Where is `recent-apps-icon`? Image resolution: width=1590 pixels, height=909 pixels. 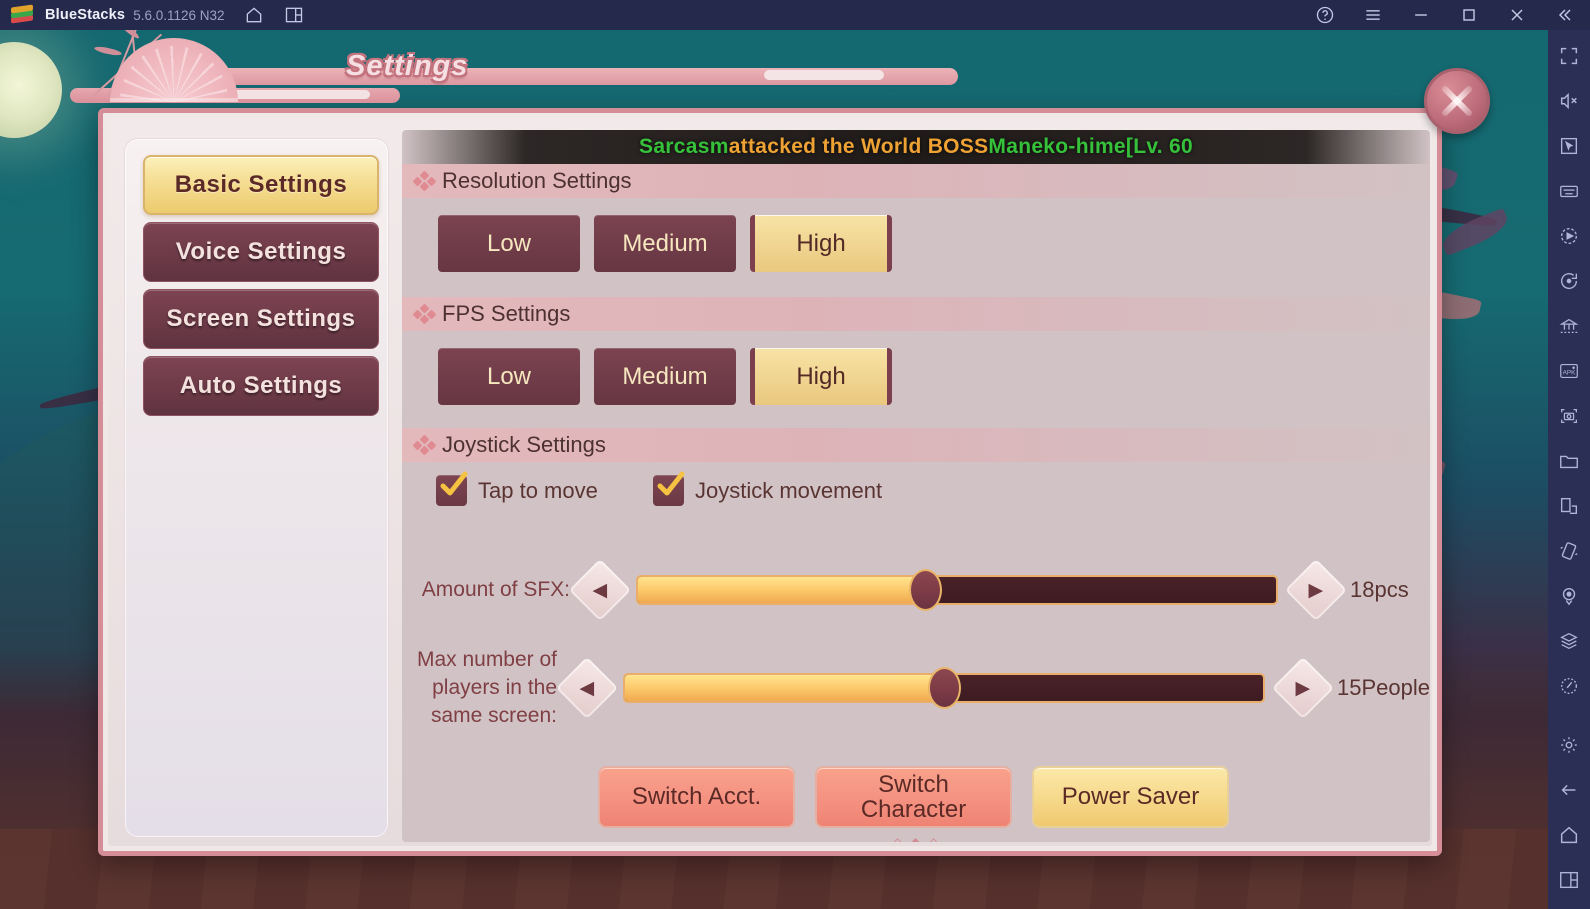 recent-apps-icon is located at coordinates (1569, 880).